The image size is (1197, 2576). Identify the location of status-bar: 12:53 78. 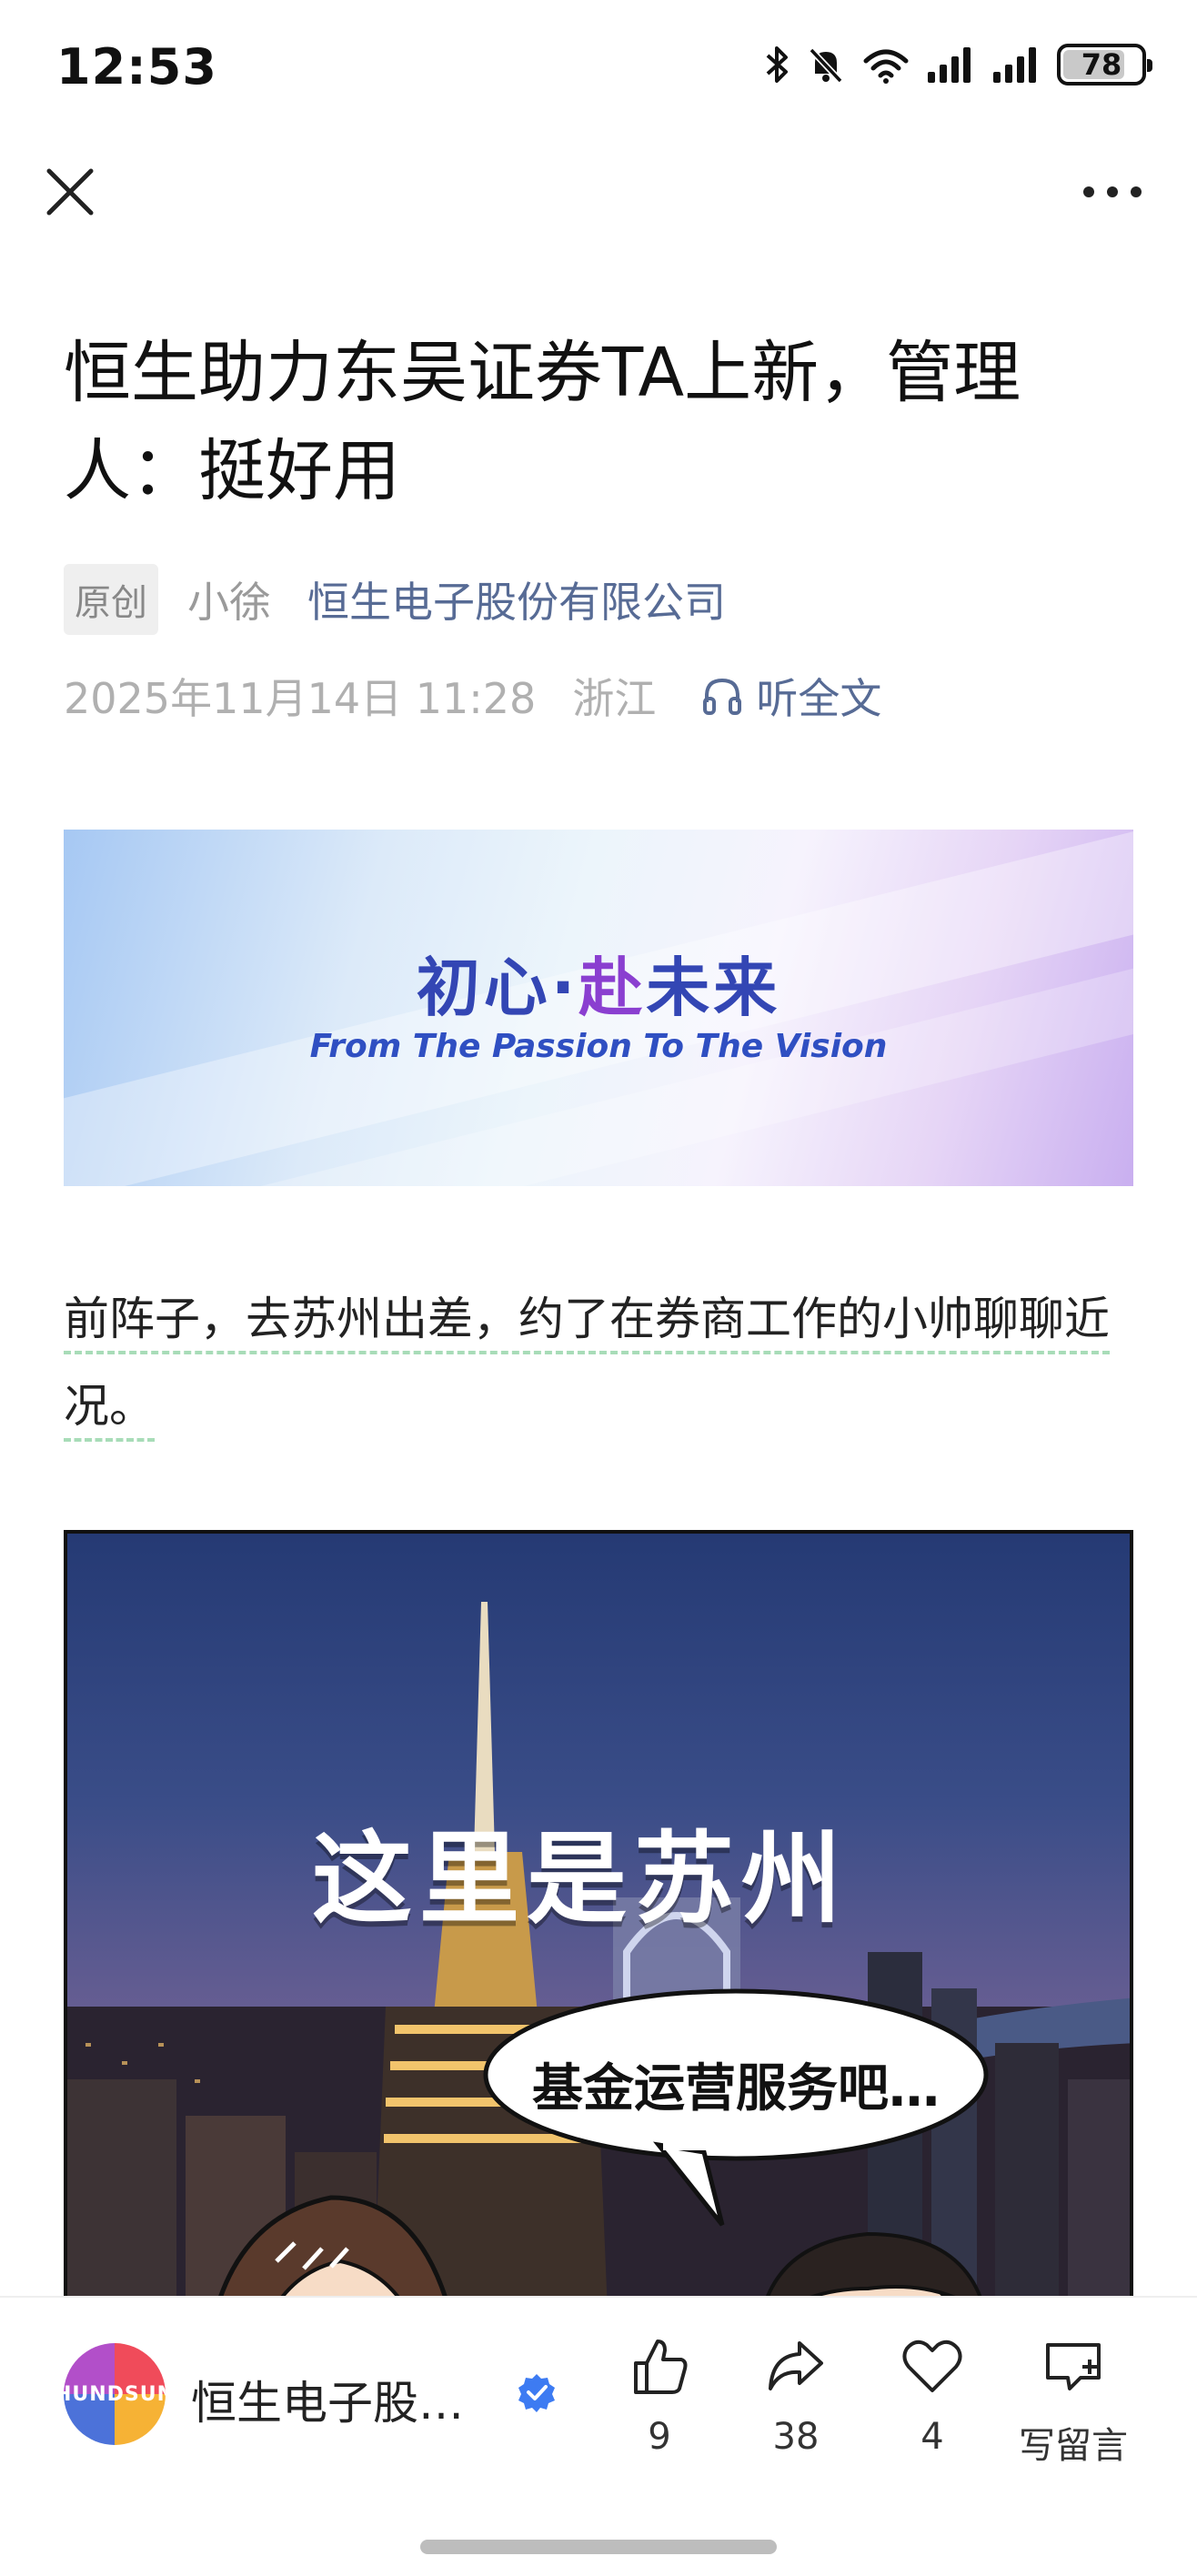
(598, 68).